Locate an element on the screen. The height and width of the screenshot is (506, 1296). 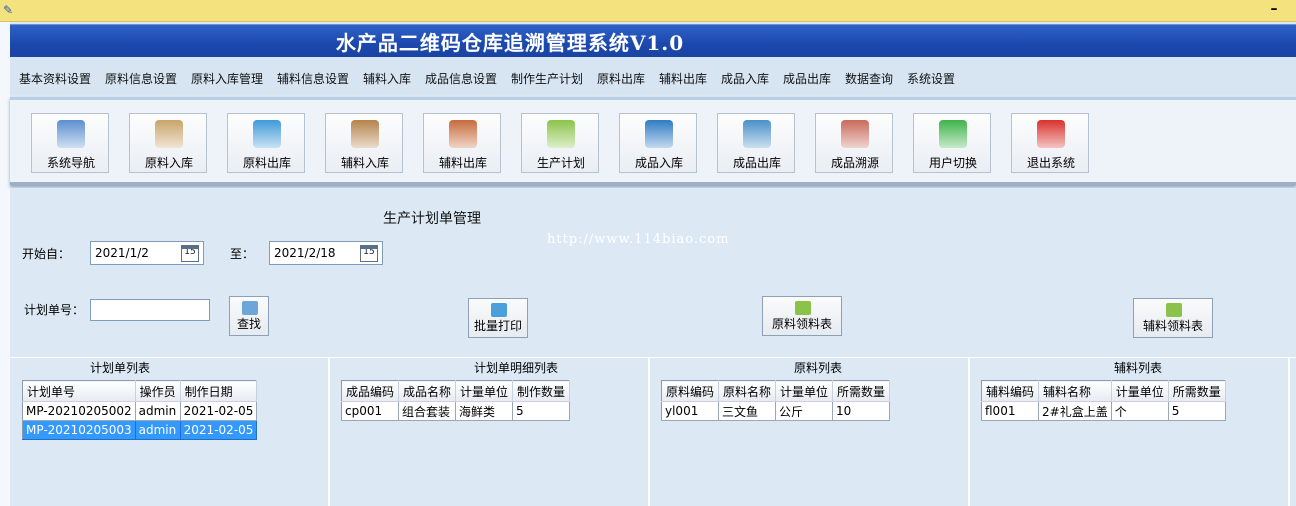
toolbar-aux-outbound-button: 辅料出库 is located at coordinates (462, 143).